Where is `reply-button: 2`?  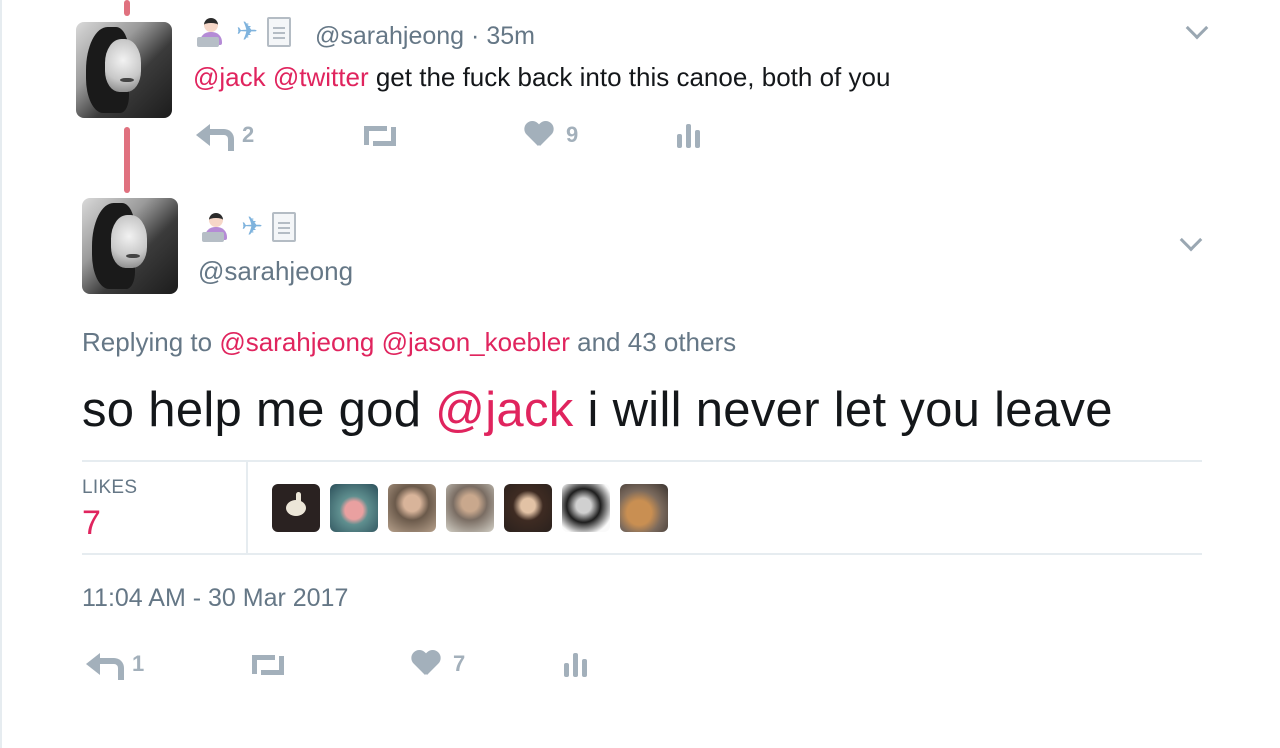
reply-button: 2 is located at coordinates (278, 136).